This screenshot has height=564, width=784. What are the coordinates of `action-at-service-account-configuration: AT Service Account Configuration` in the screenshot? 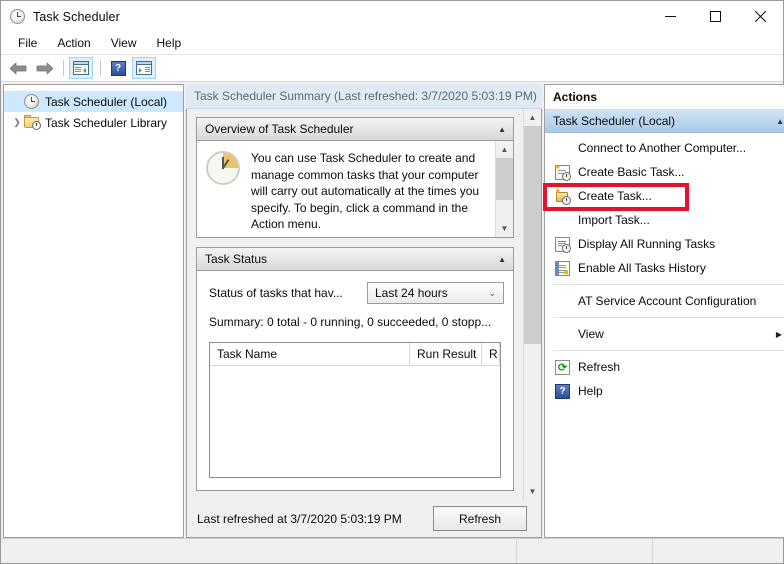 It's located at (664, 301).